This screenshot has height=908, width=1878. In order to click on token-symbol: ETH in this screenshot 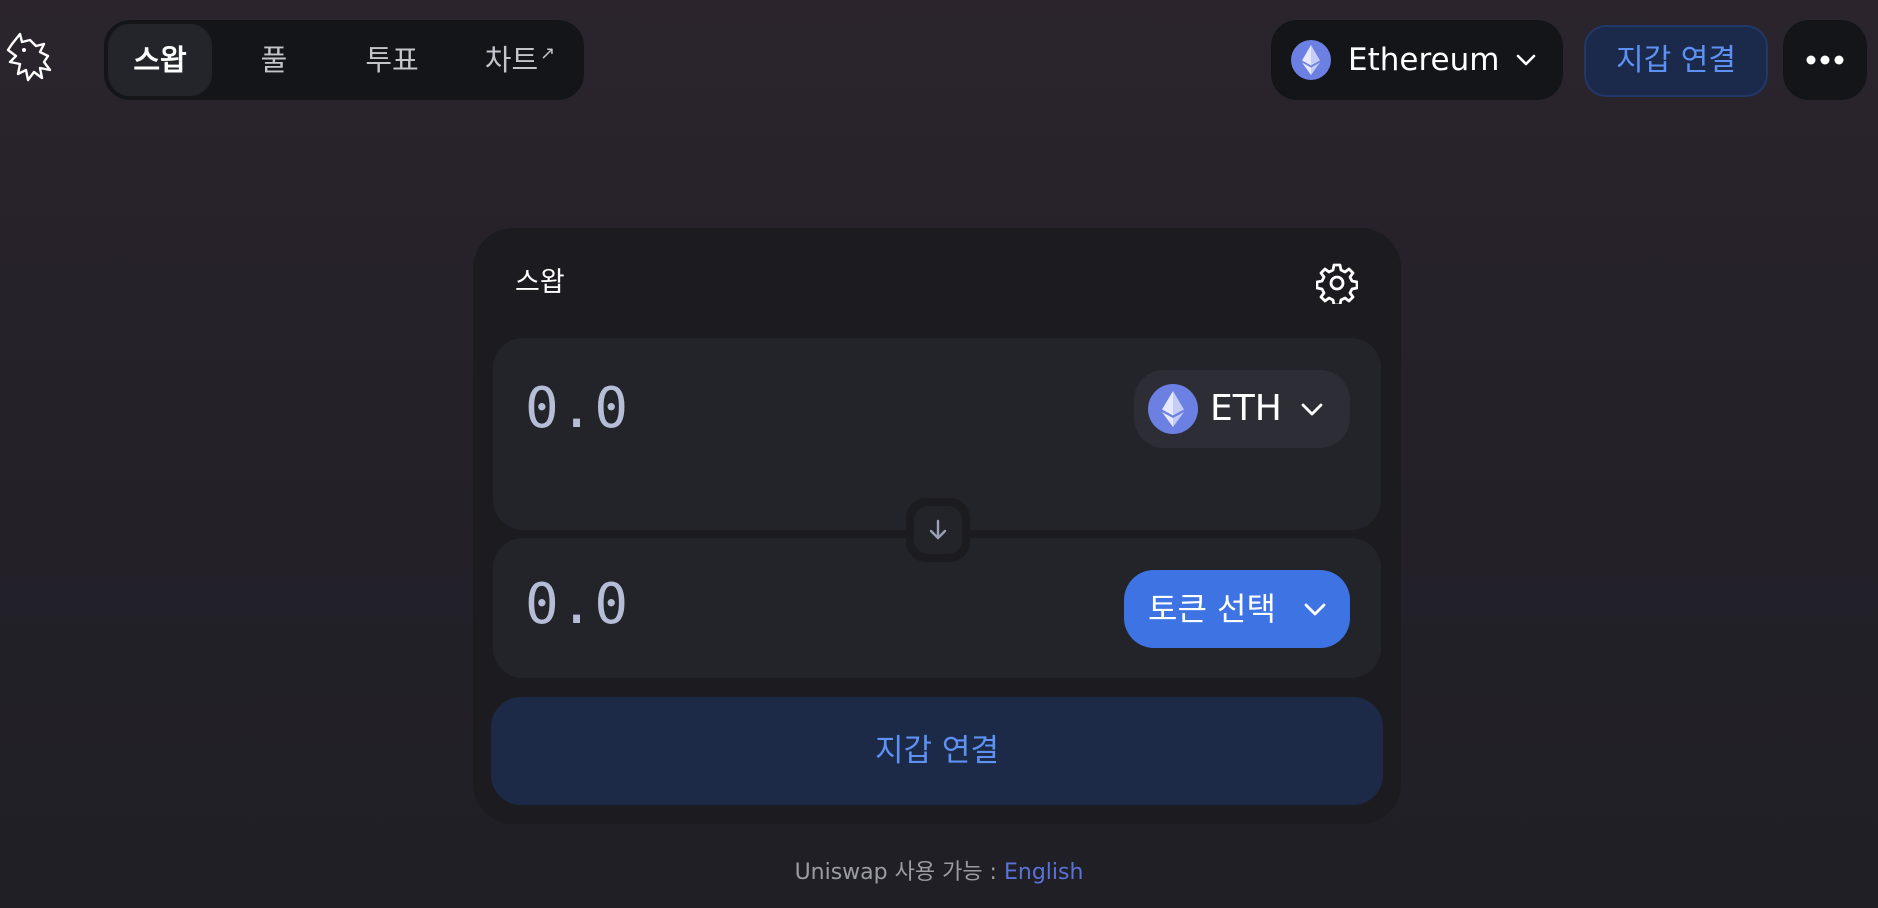, I will do `click(1246, 408)`.